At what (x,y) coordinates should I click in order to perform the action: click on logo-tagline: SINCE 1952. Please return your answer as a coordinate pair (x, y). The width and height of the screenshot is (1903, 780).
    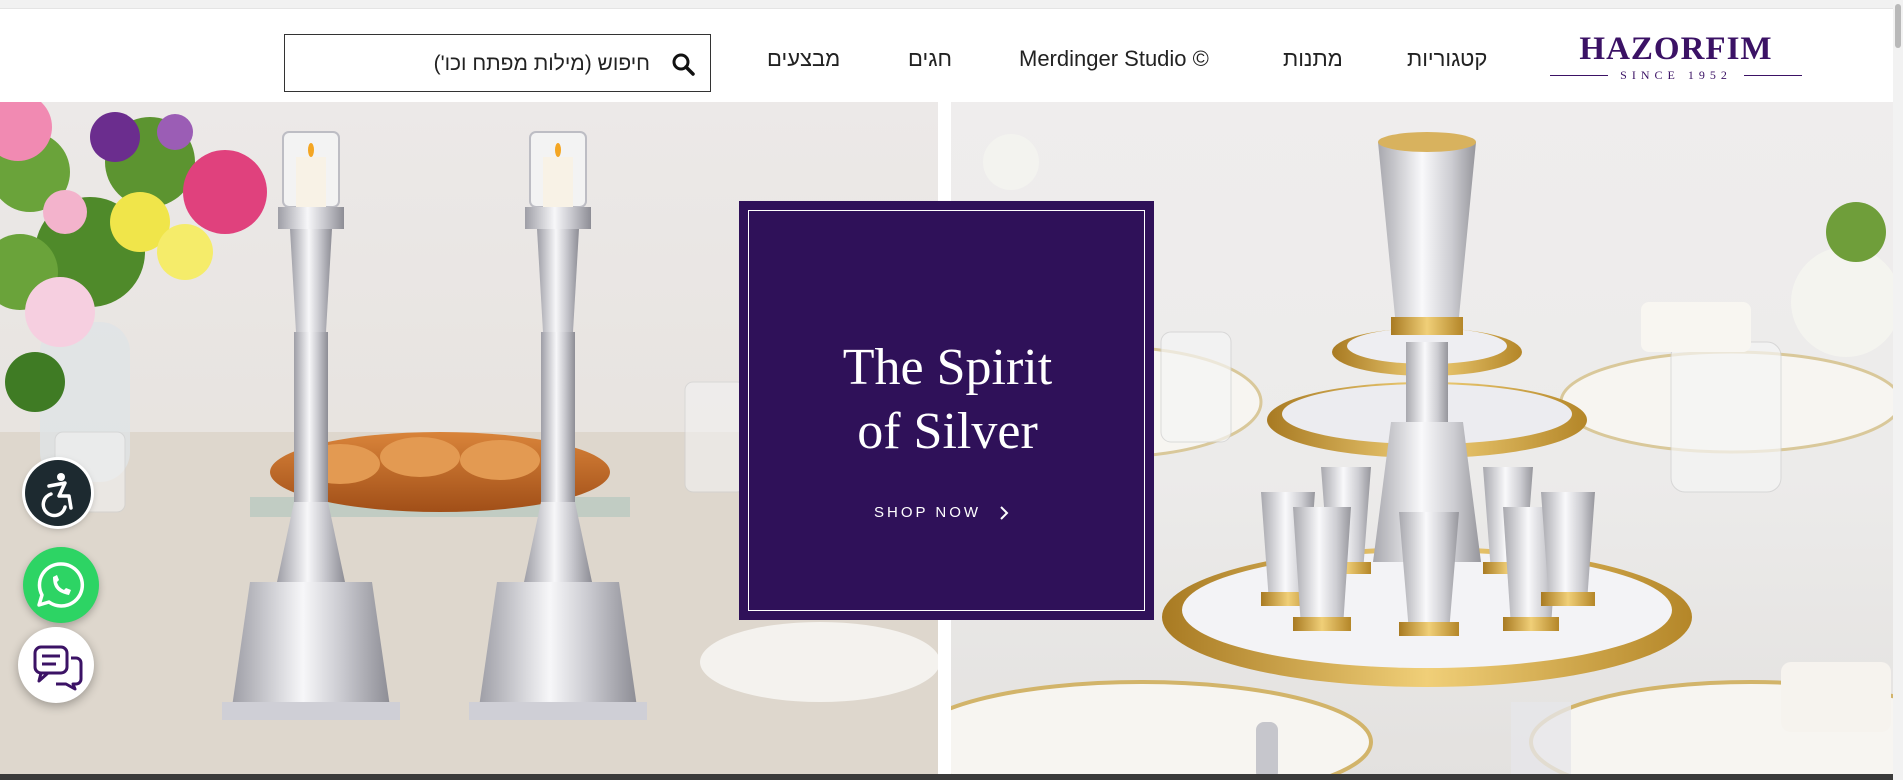
    Looking at the image, I should click on (1676, 75).